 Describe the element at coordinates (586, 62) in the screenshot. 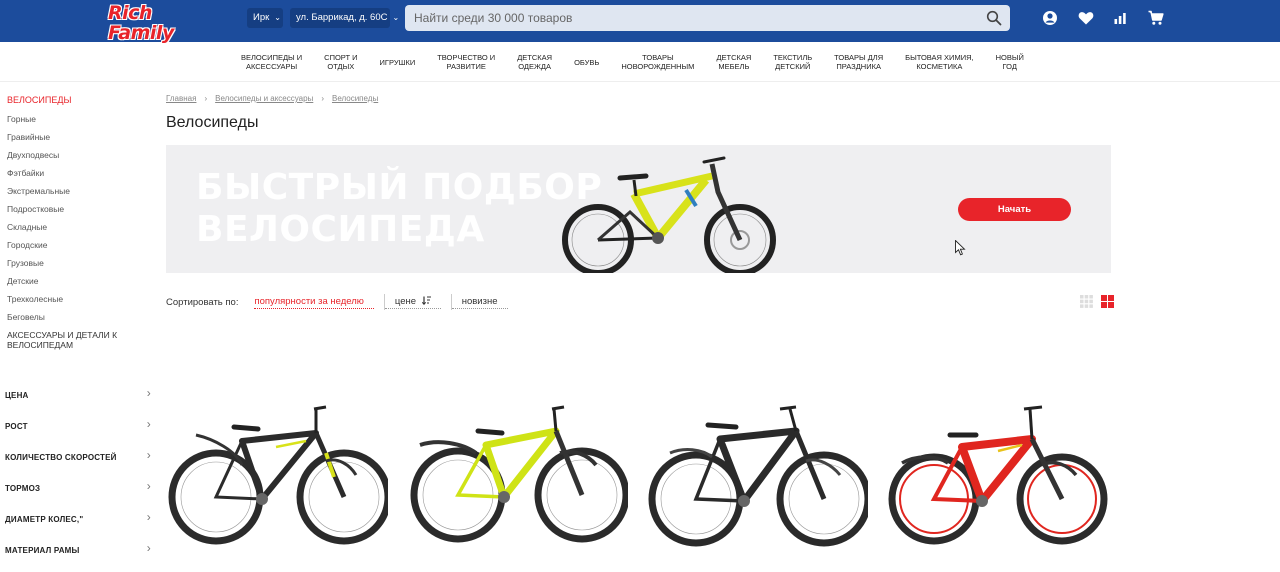

I see `category-shoes: ОБУВЬ` at that location.